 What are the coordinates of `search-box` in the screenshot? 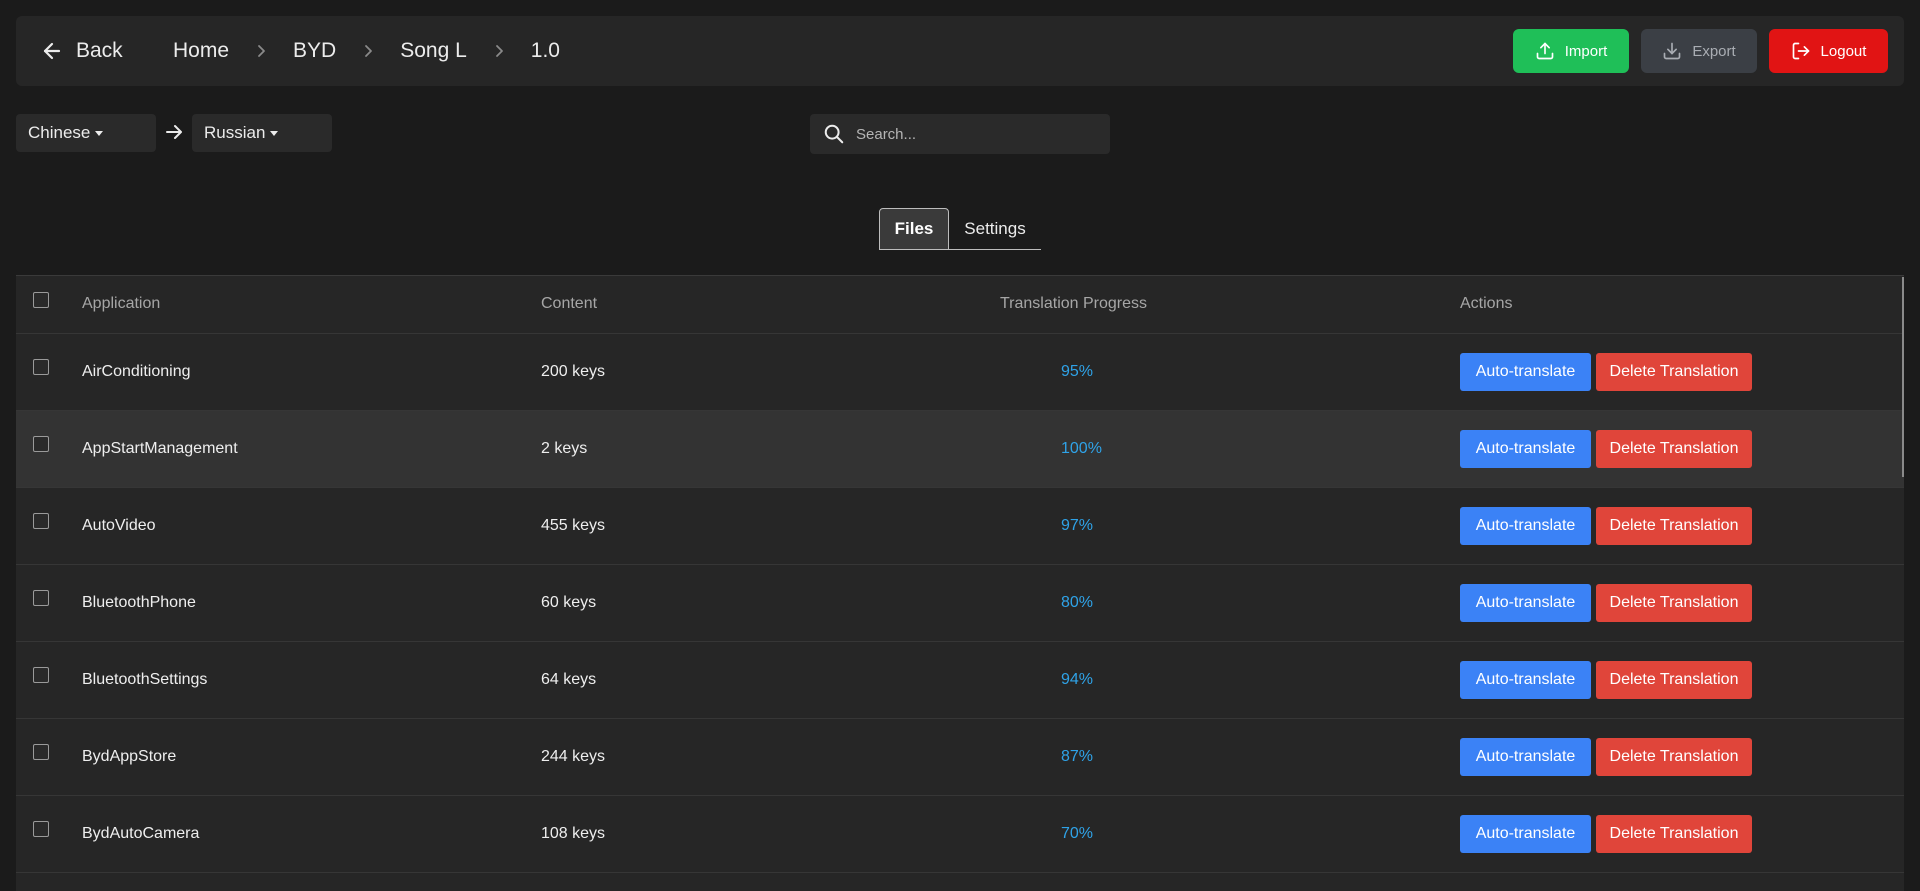 It's located at (960, 134).